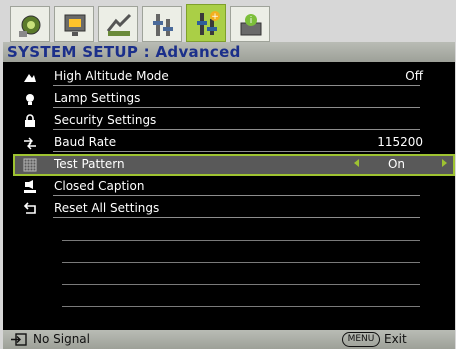 The width and height of the screenshot is (456, 349). I want to click on picture-icon, so click(30, 26).